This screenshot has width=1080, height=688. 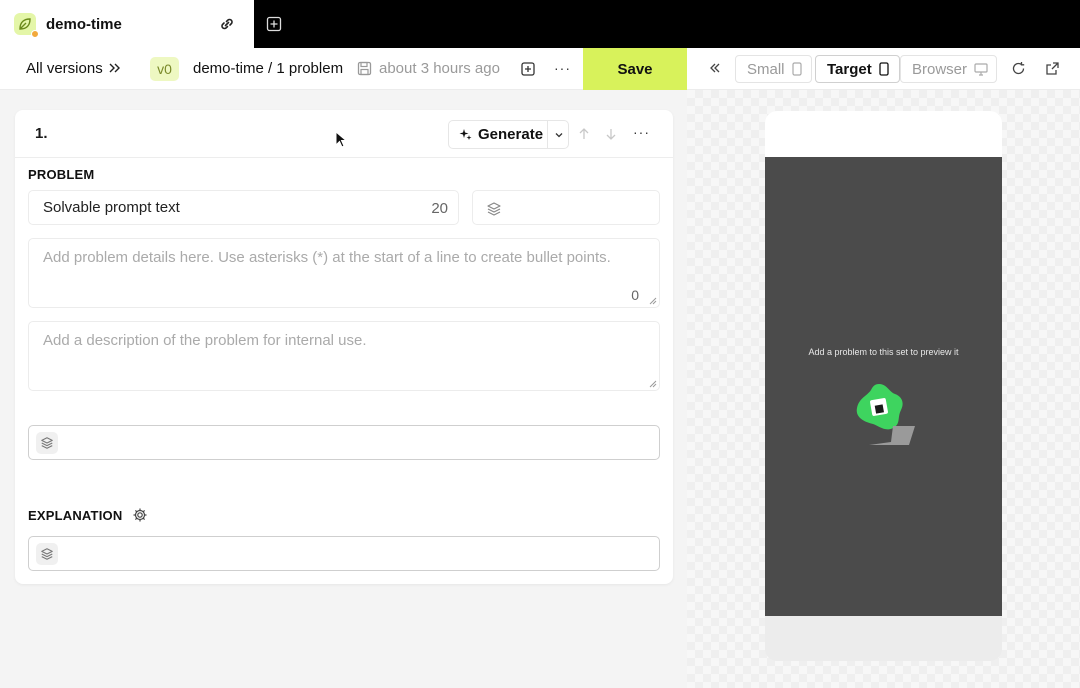 I want to click on all-versions-link: All versions, so click(x=64, y=68).